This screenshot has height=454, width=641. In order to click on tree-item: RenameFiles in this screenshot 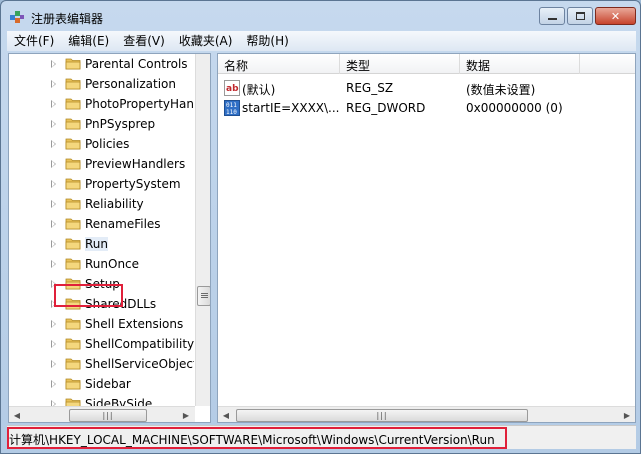, I will do `click(101, 224)`.